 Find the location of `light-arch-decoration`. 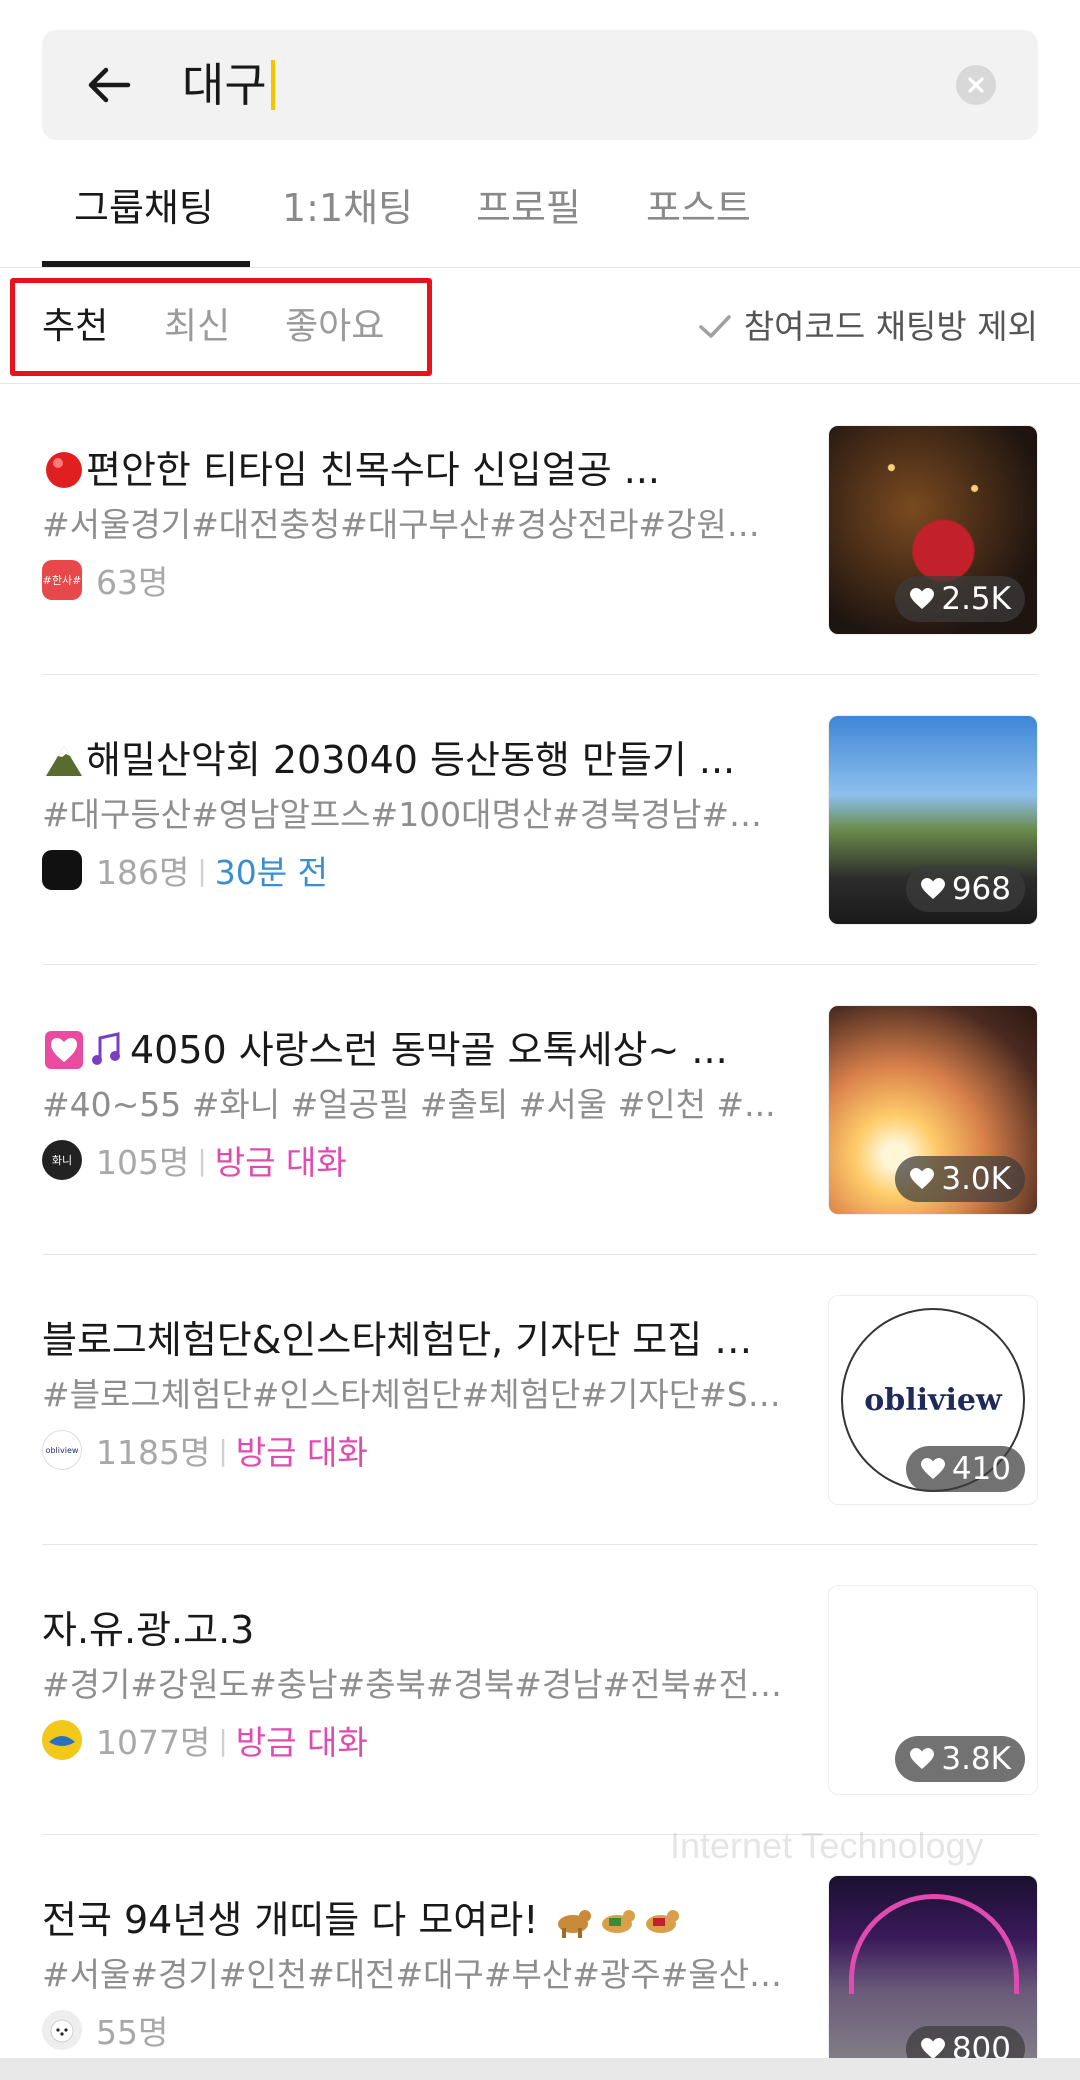

light-arch-decoration is located at coordinates (934, 1944).